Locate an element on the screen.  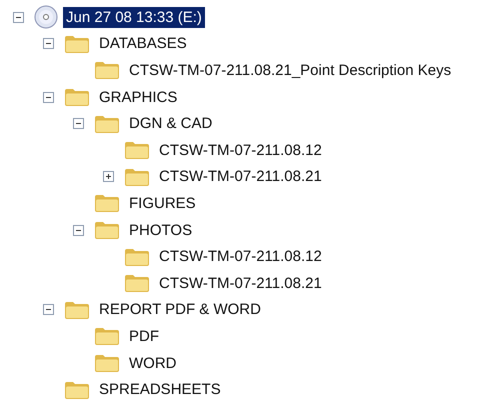
tree-item: FIGURES is located at coordinates (162, 203).